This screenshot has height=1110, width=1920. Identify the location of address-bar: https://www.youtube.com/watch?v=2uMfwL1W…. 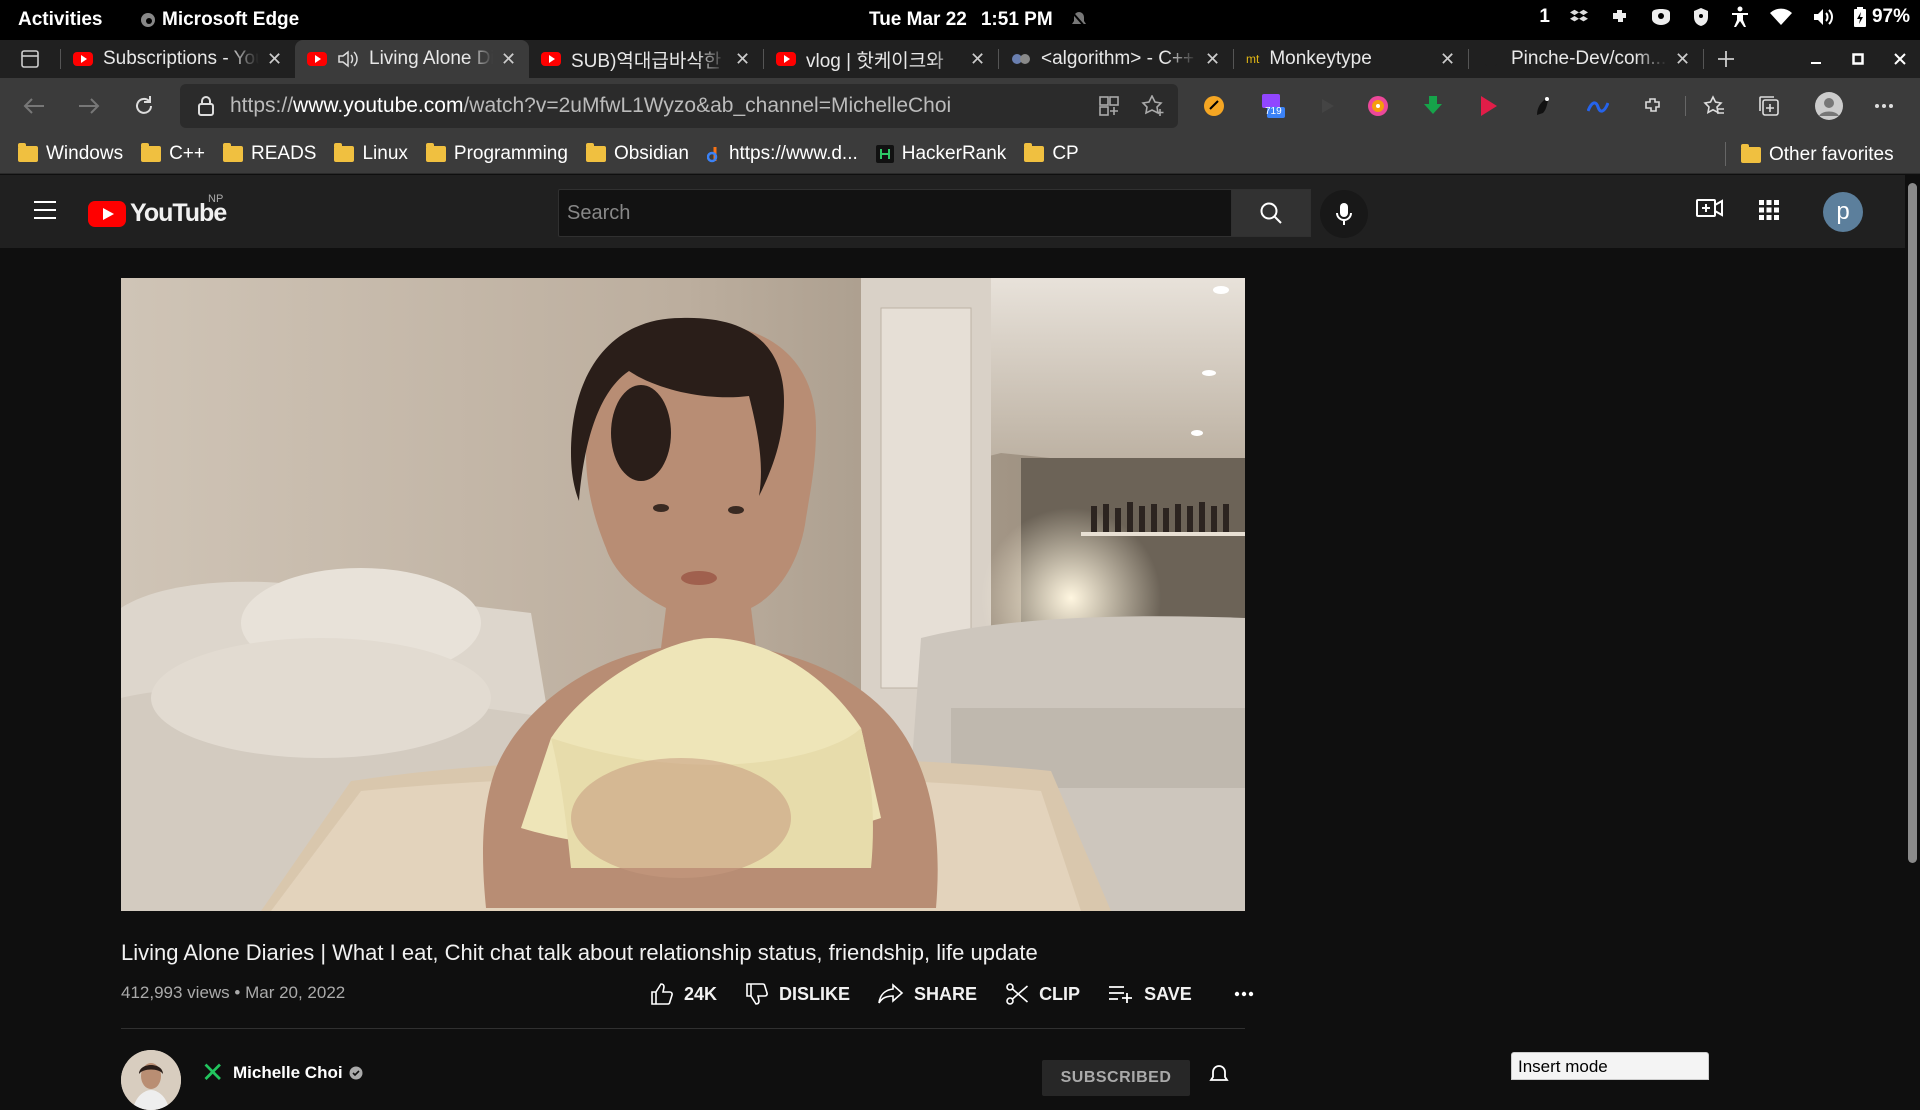
(679, 106).